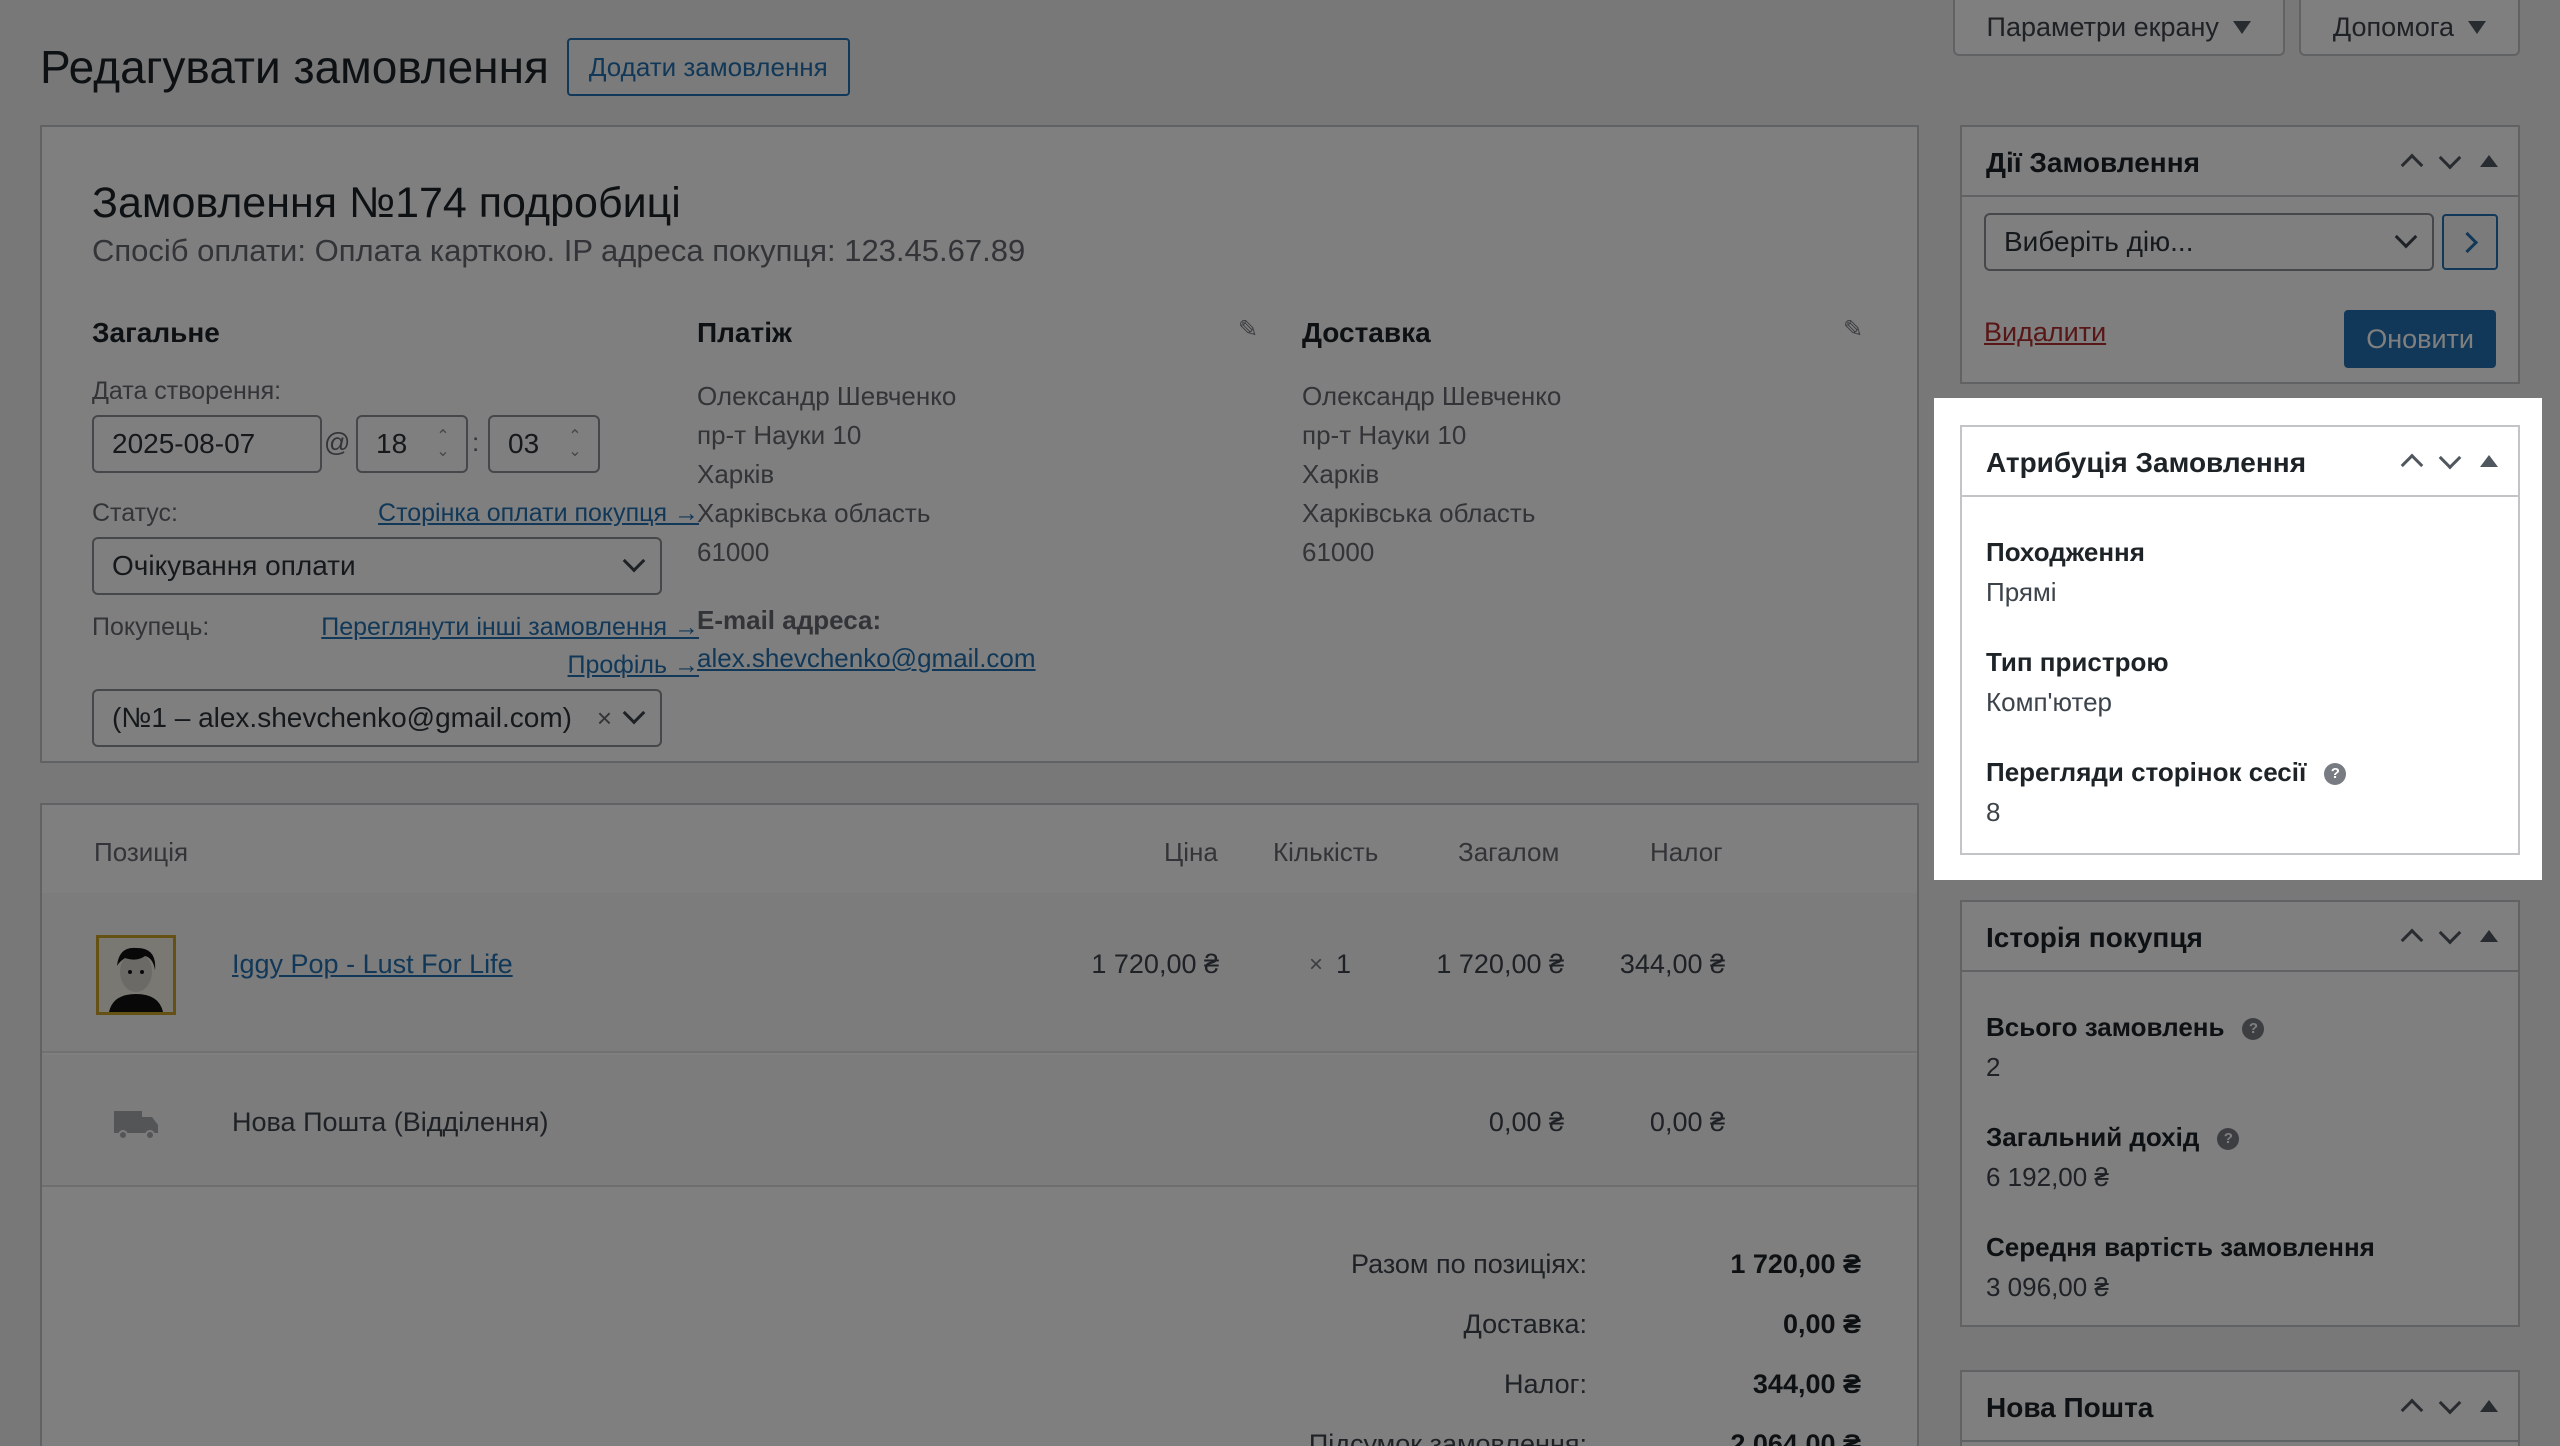 This screenshot has height=1446, width=2560. Describe the element at coordinates (1526, 1122) in the screenshot. I see `shipping-total: 0,00 ₴` at that location.